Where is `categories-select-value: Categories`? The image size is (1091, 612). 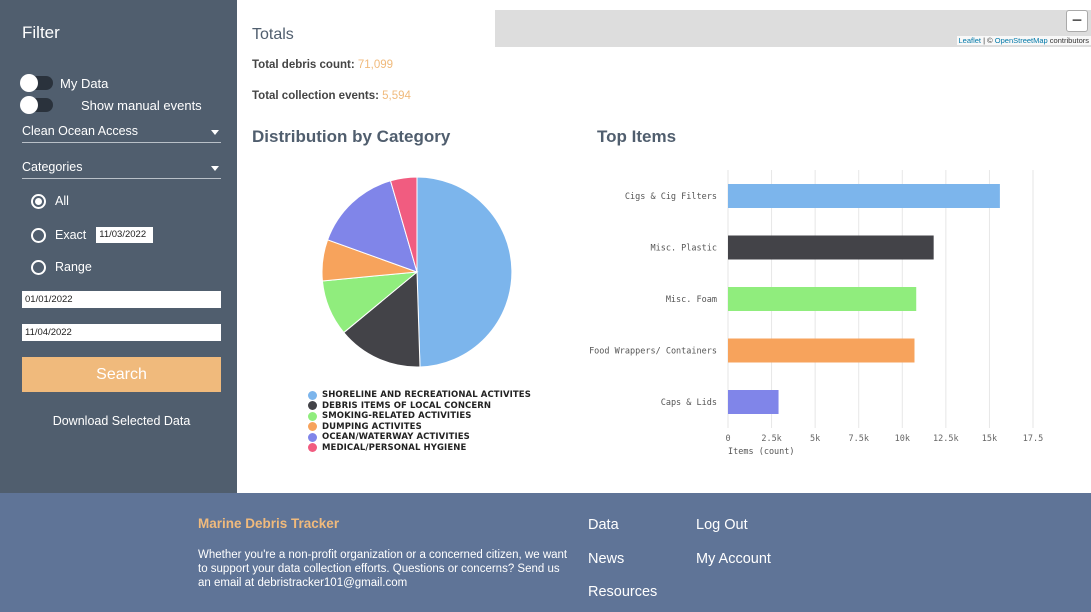
categories-select-value: Categories is located at coordinates (52, 167).